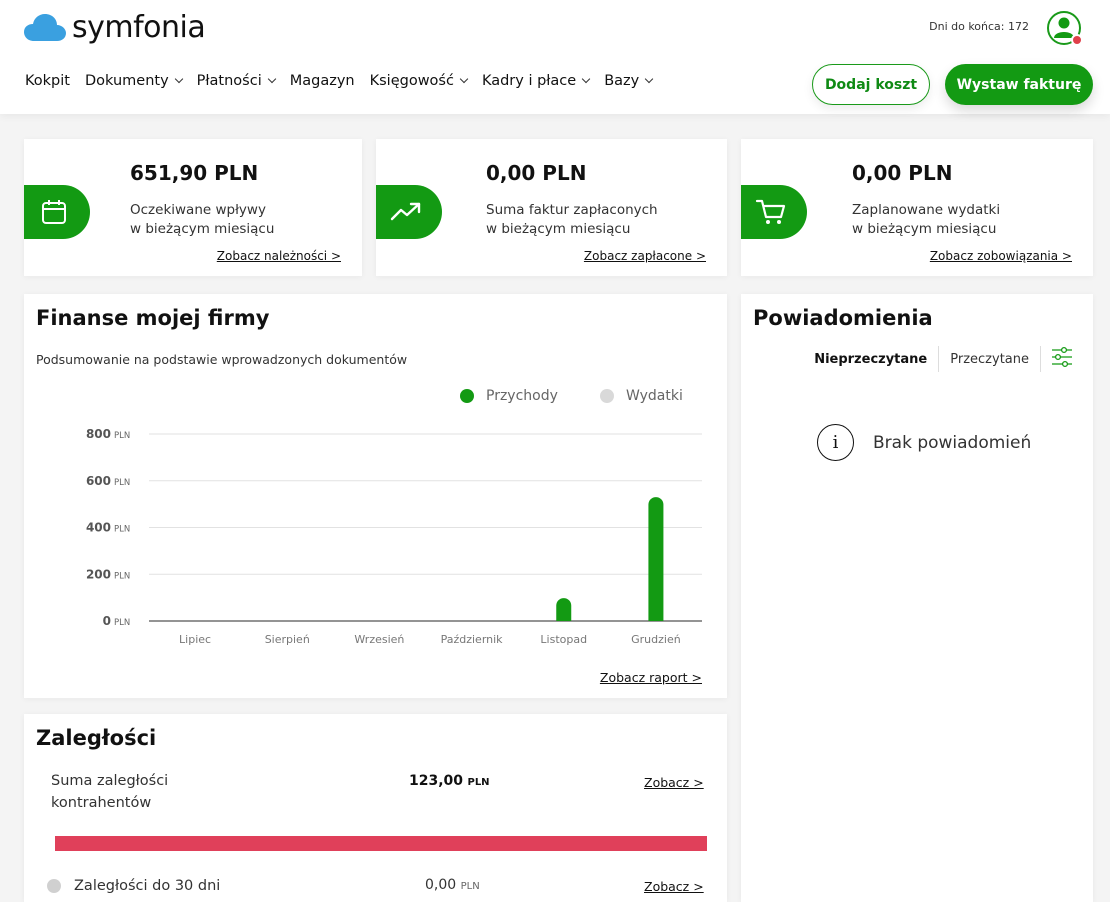  I want to click on y-tick-value: 600, so click(98, 481).